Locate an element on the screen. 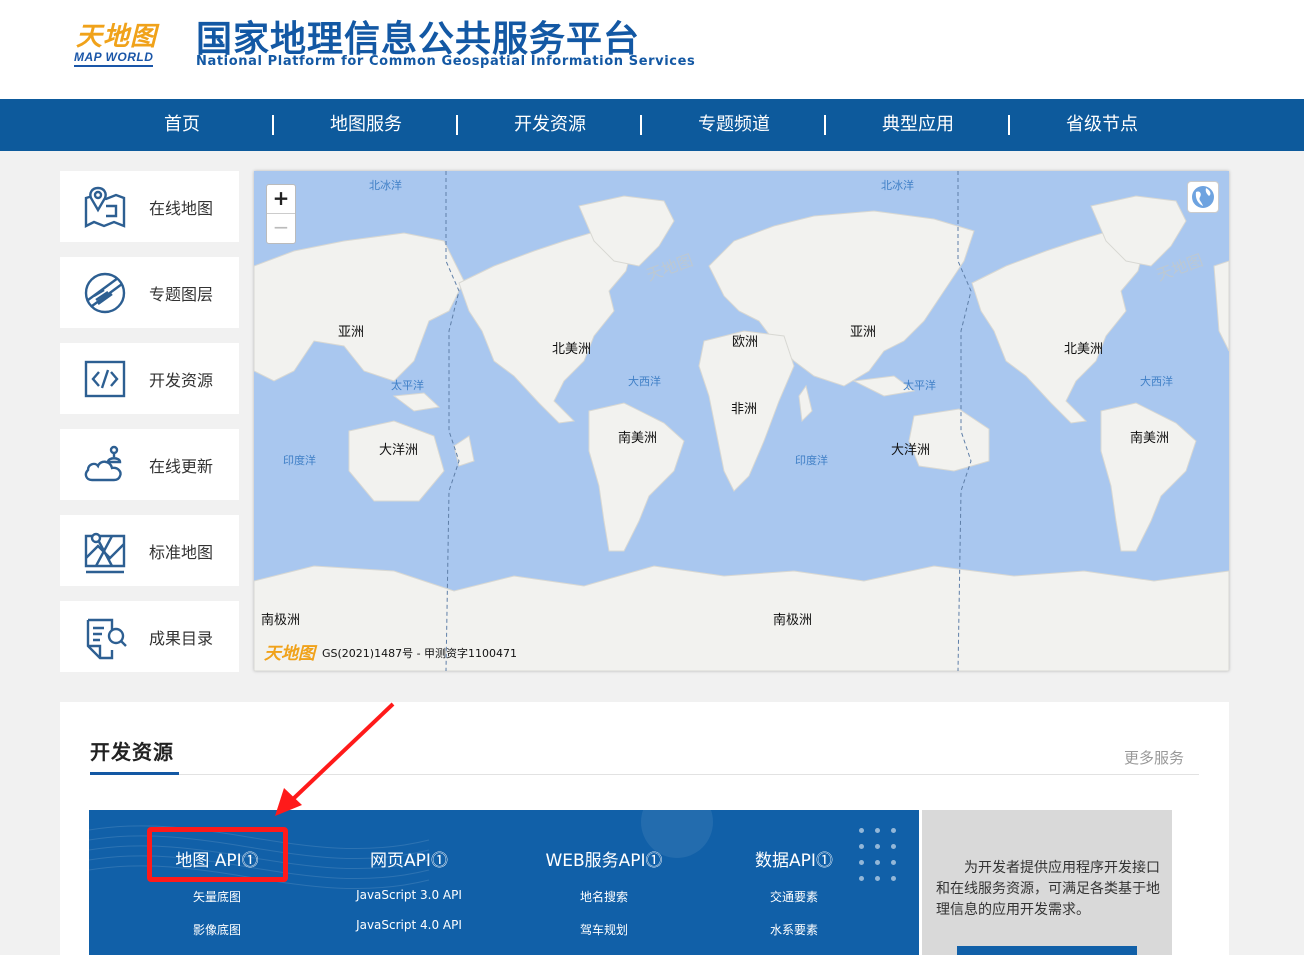 This screenshot has width=1304, height=955. sidebar-item-label: 标准地图 is located at coordinates (181, 552).